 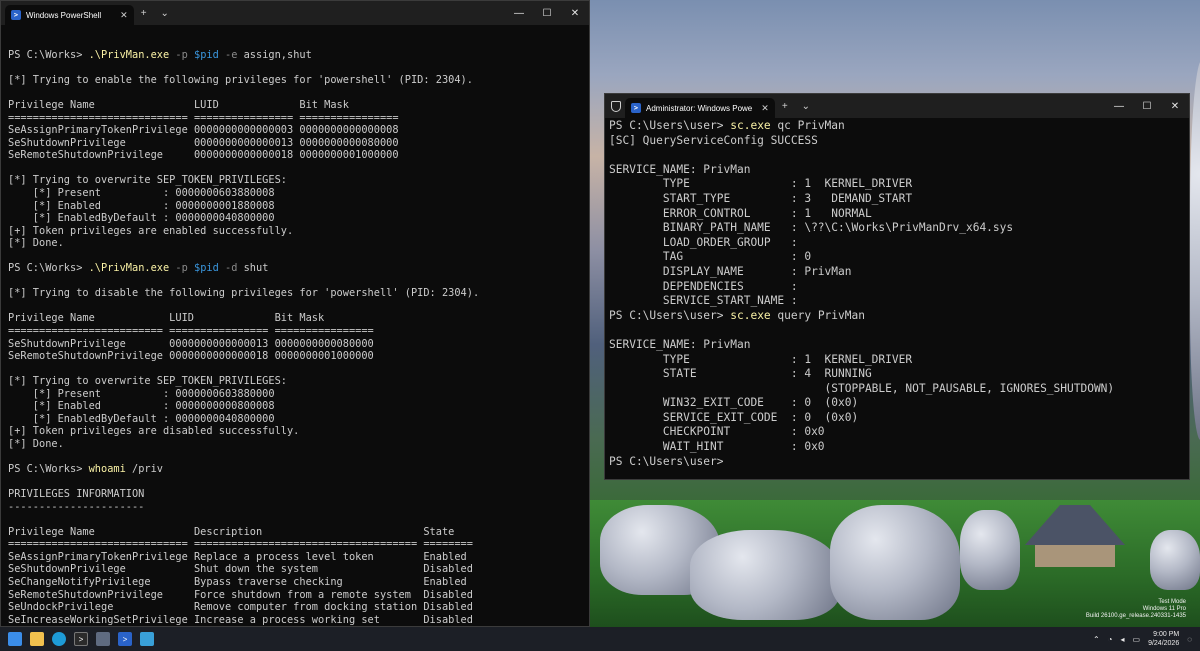 I want to click on terminal-text: [*] Present : 0000000603880008, so click(x=141, y=193).